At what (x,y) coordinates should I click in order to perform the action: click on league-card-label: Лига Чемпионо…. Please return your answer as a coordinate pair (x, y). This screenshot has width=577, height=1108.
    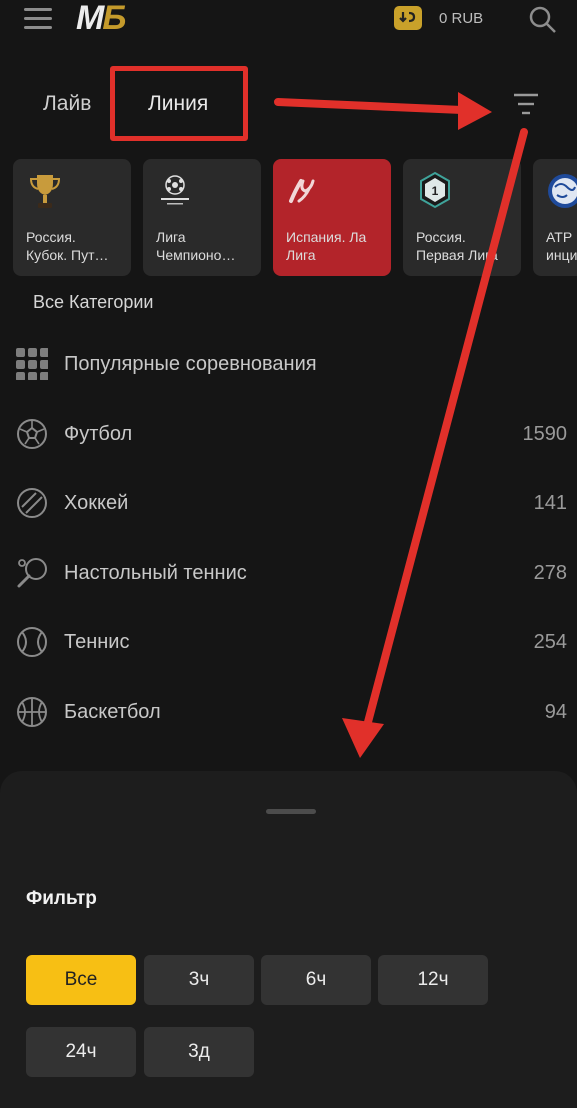
    Looking at the image, I should click on (196, 246).